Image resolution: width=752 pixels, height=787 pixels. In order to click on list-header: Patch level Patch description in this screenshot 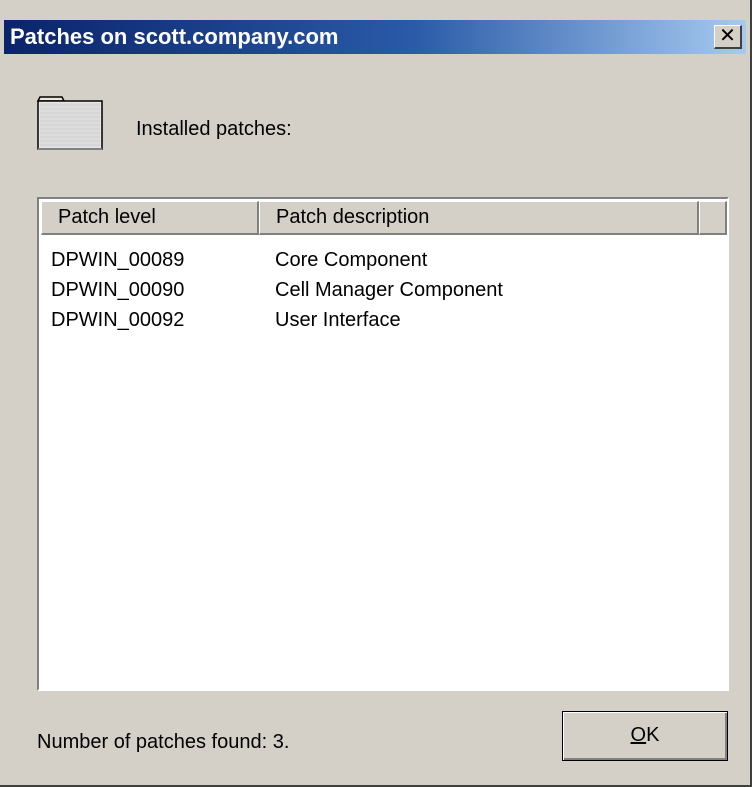, I will do `click(384, 218)`.